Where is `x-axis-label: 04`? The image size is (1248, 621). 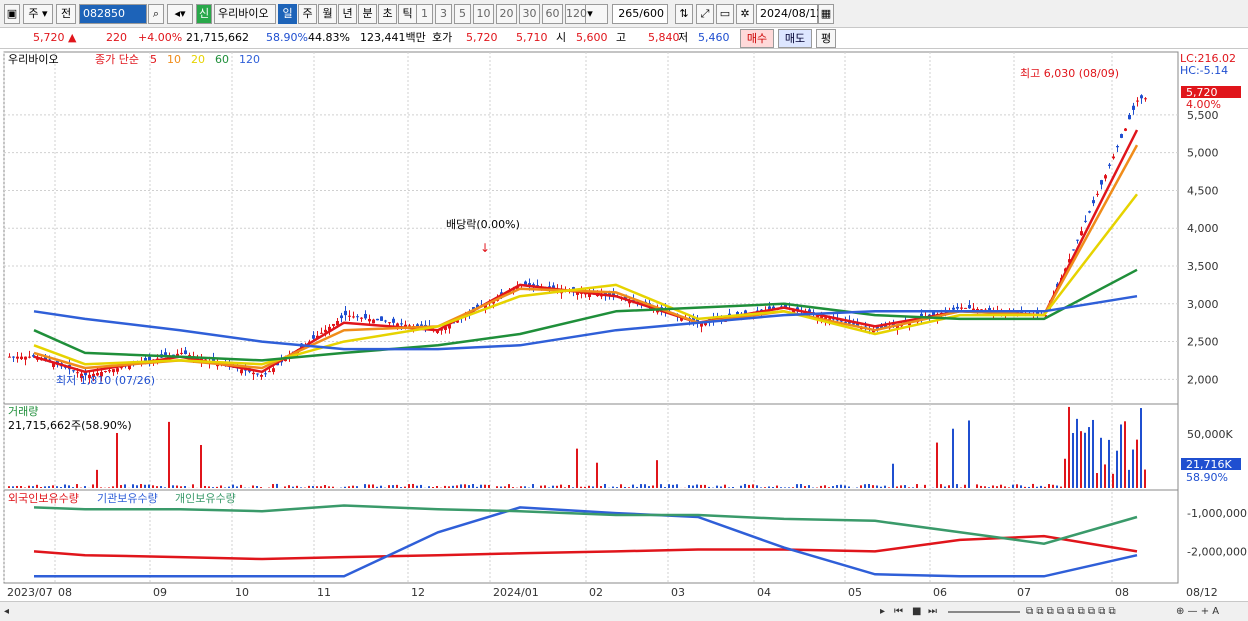 x-axis-label: 04 is located at coordinates (764, 592).